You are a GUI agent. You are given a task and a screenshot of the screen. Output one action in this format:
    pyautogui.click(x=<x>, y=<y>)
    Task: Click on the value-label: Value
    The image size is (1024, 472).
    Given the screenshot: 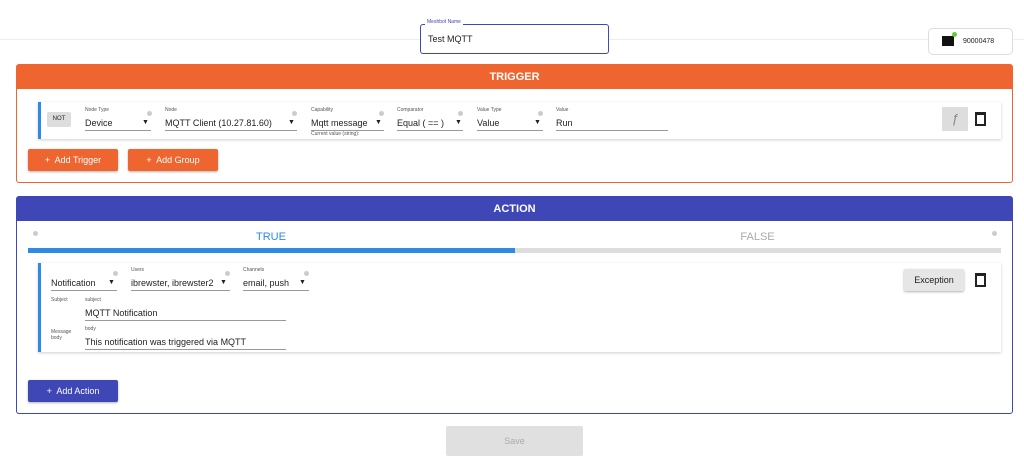 What is the action you would take?
    pyautogui.click(x=562, y=110)
    